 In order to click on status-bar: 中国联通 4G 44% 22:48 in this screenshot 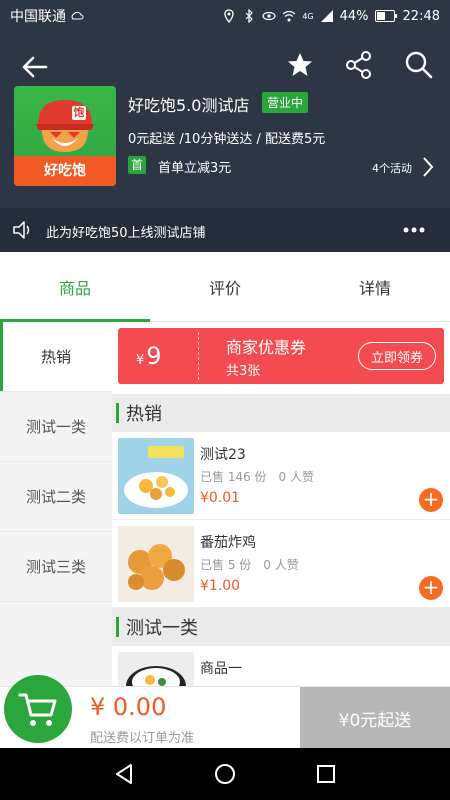, I will do `click(225, 16)`.